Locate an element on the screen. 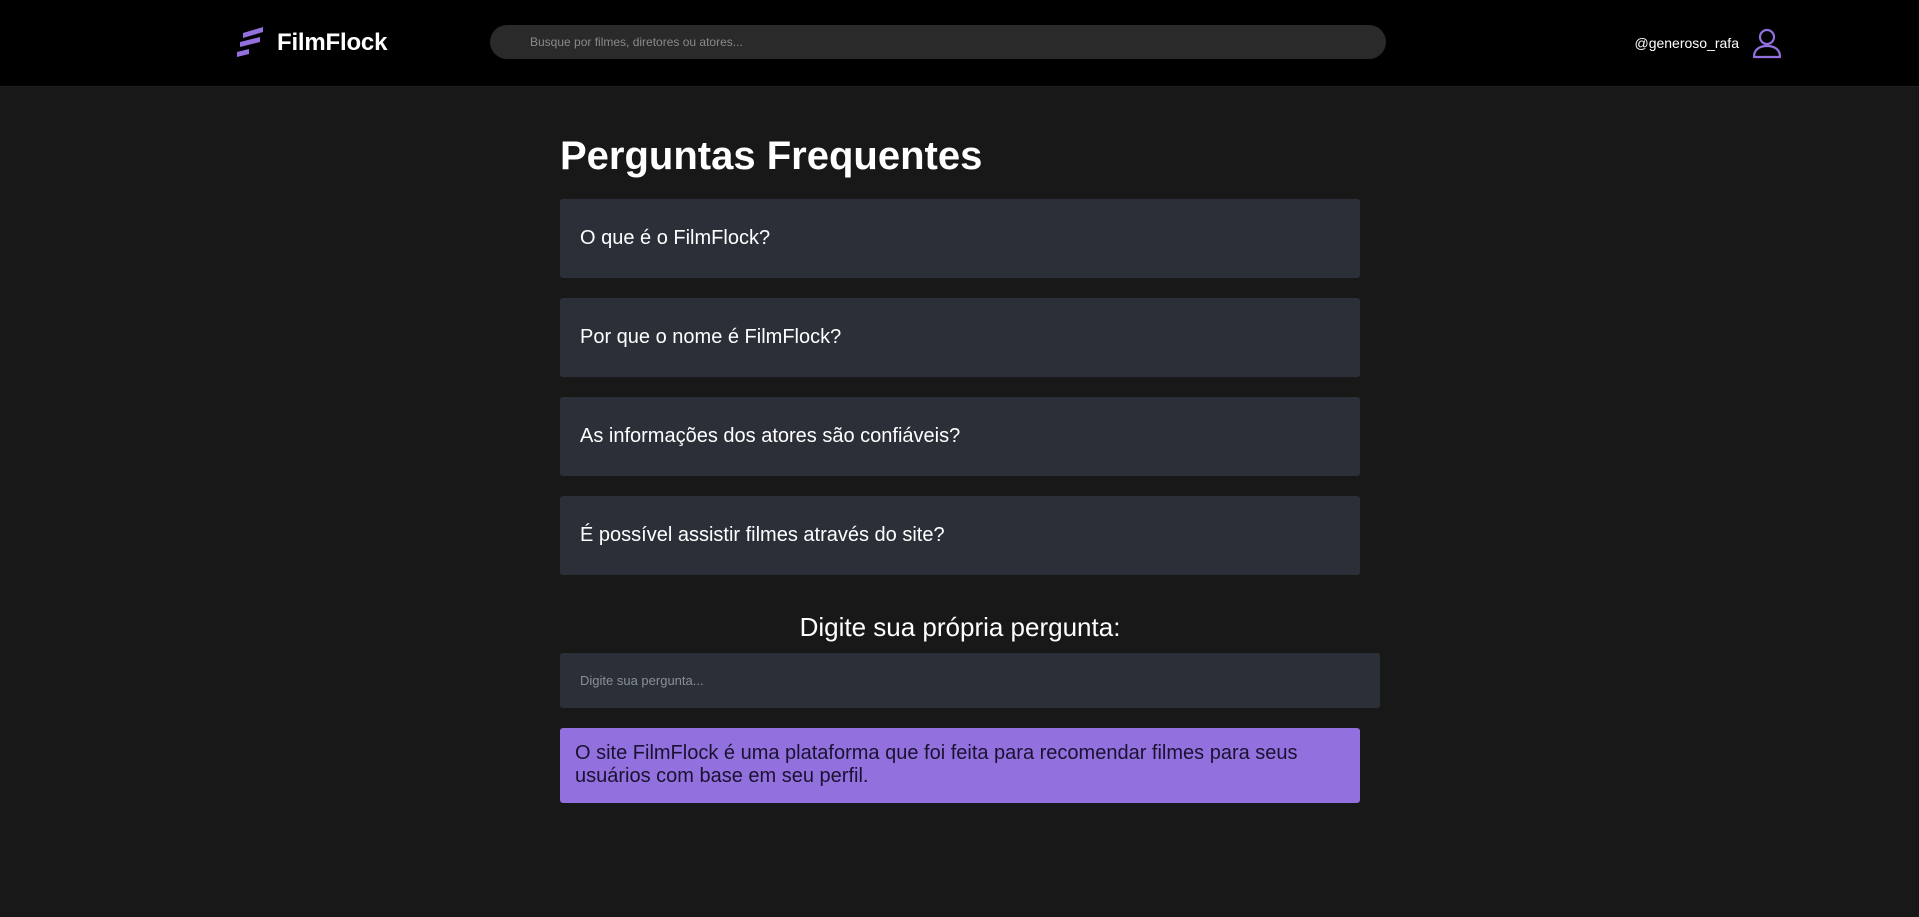 The height and width of the screenshot is (917, 1919). logo: FilmFlock is located at coordinates (312, 43).